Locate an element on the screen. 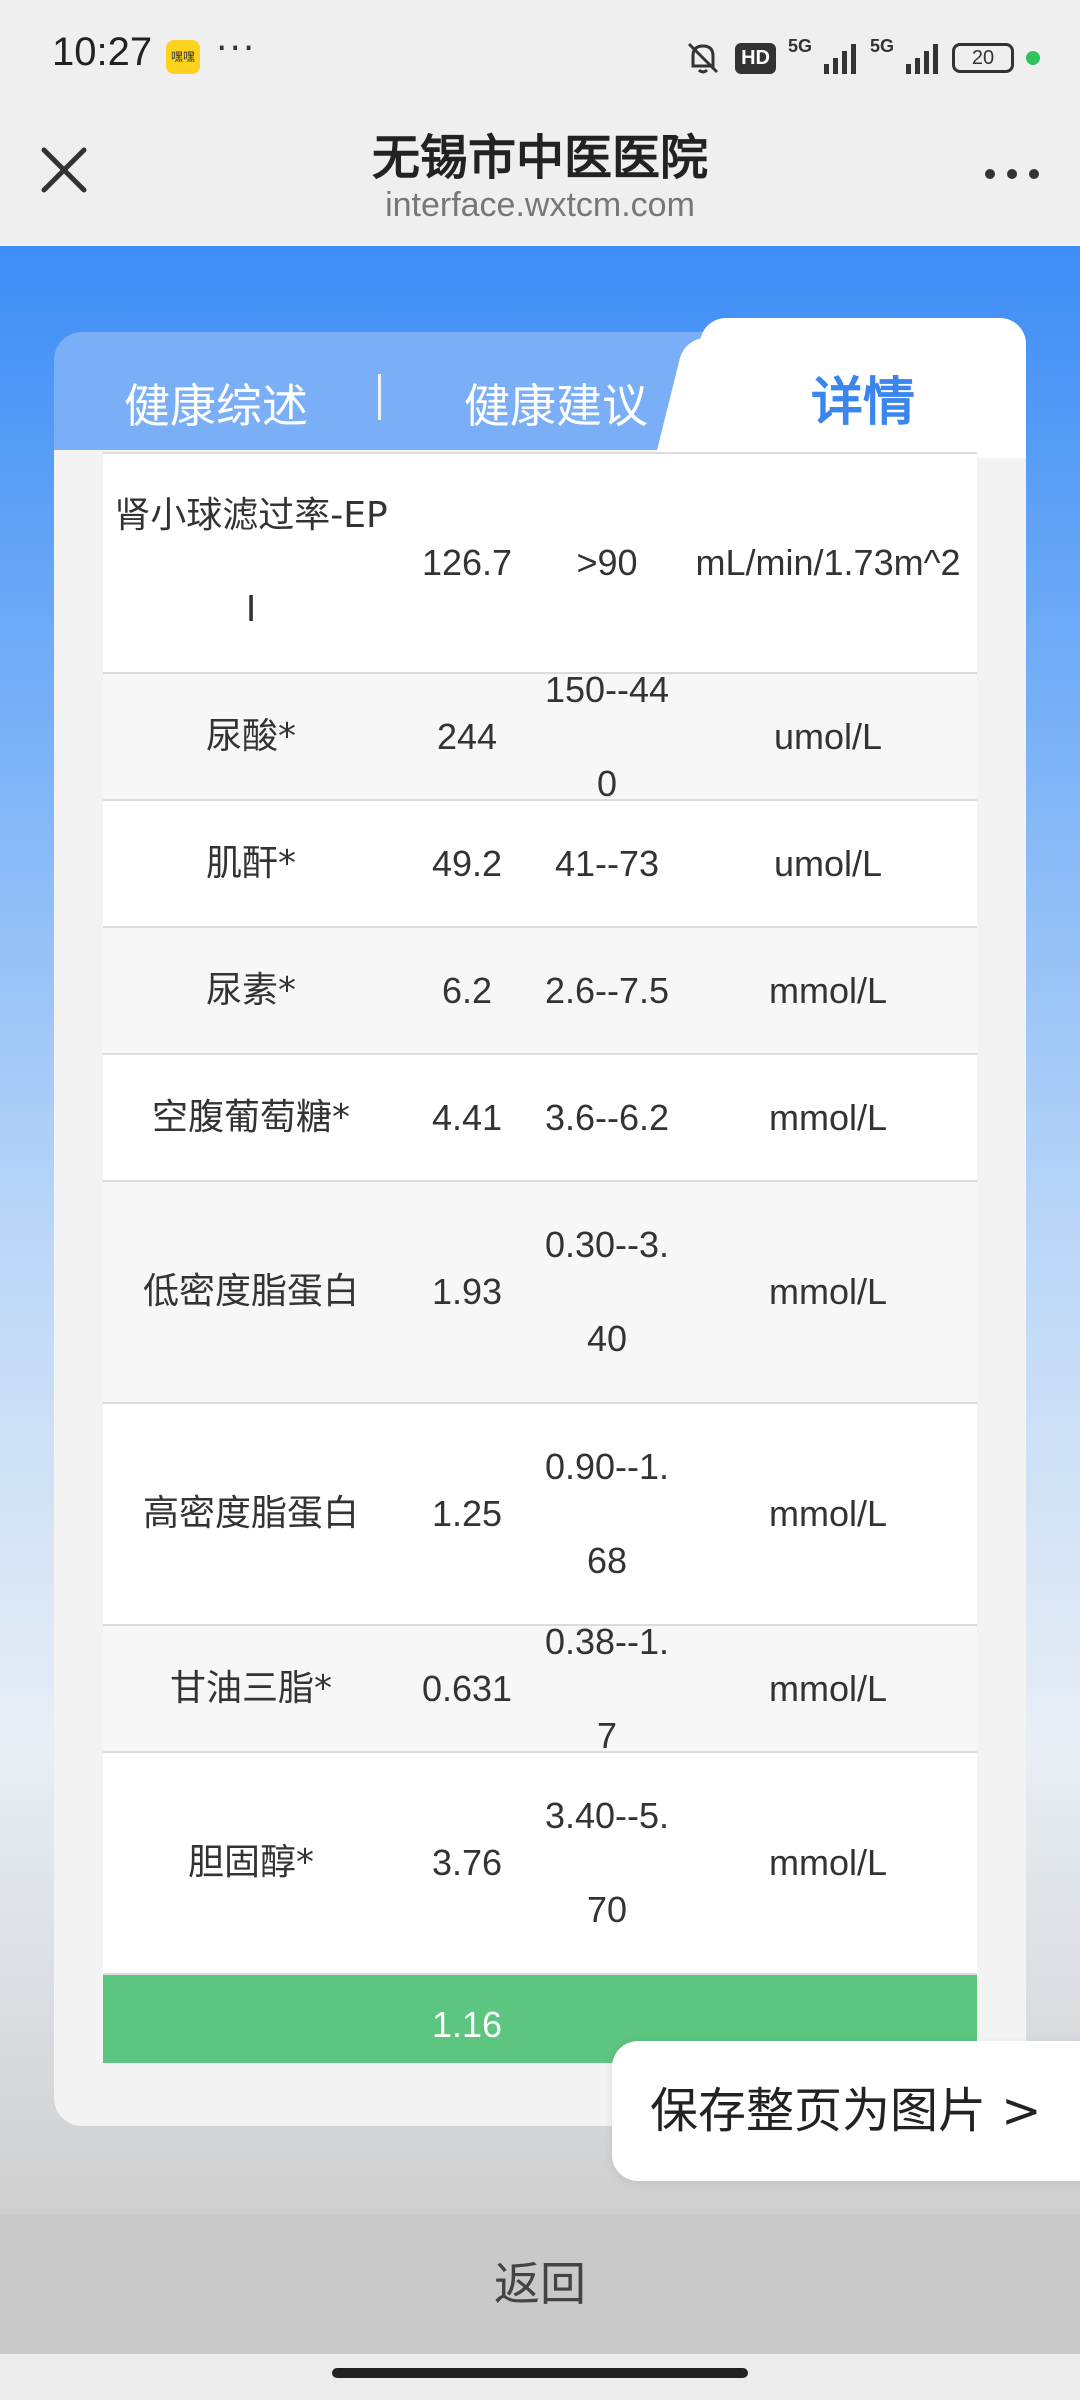  page-title: 无锡市中医医院 is located at coordinates (539, 158).